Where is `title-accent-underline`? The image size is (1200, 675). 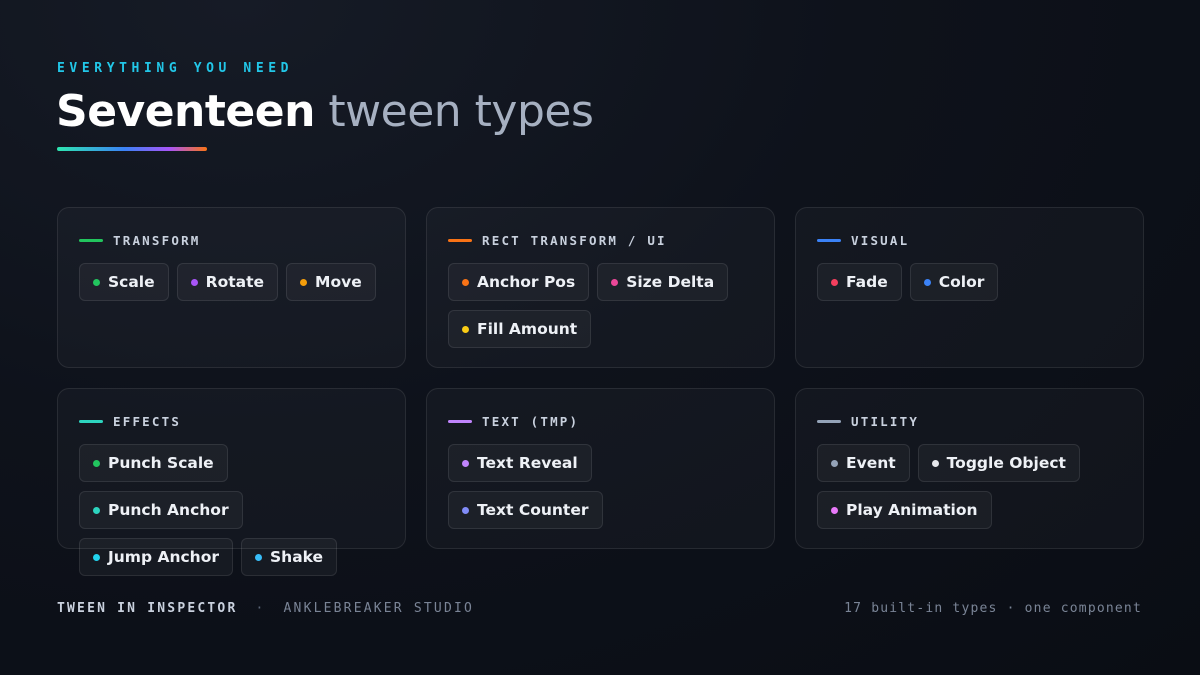 title-accent-underline is located at coordinates (132, 149).